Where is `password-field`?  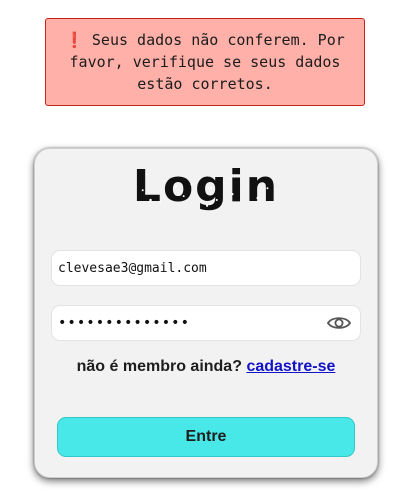 password-field is located at coordinates (206, 323).